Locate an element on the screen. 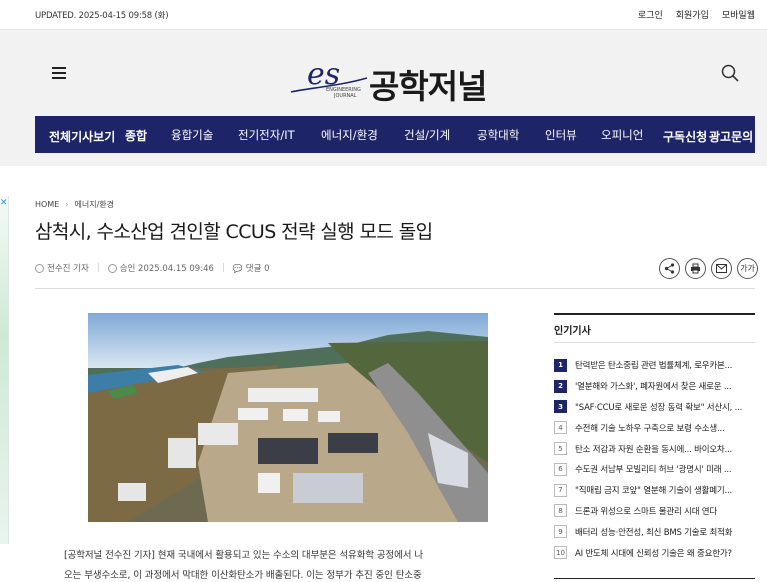  rank-badge: 1 is located at coordinates (560, 365).